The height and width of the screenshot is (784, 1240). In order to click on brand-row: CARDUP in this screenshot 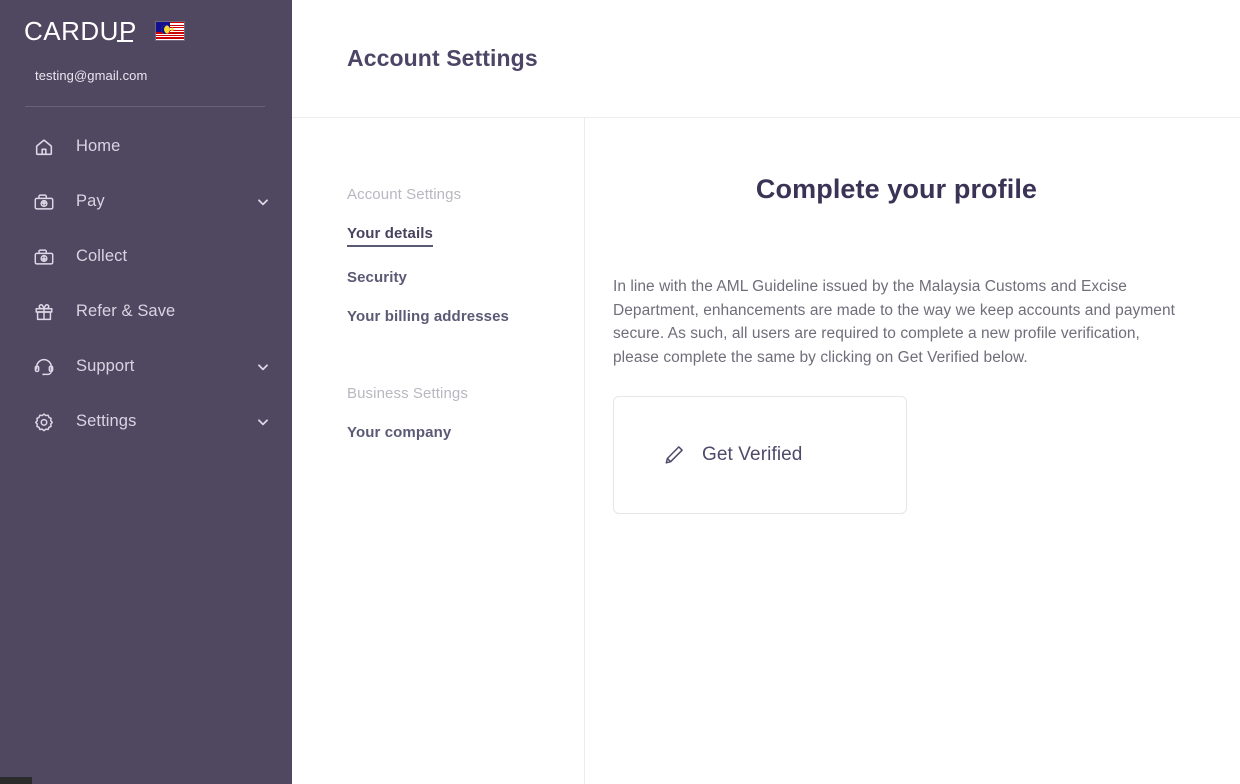, I will do `click(146, 23)`.